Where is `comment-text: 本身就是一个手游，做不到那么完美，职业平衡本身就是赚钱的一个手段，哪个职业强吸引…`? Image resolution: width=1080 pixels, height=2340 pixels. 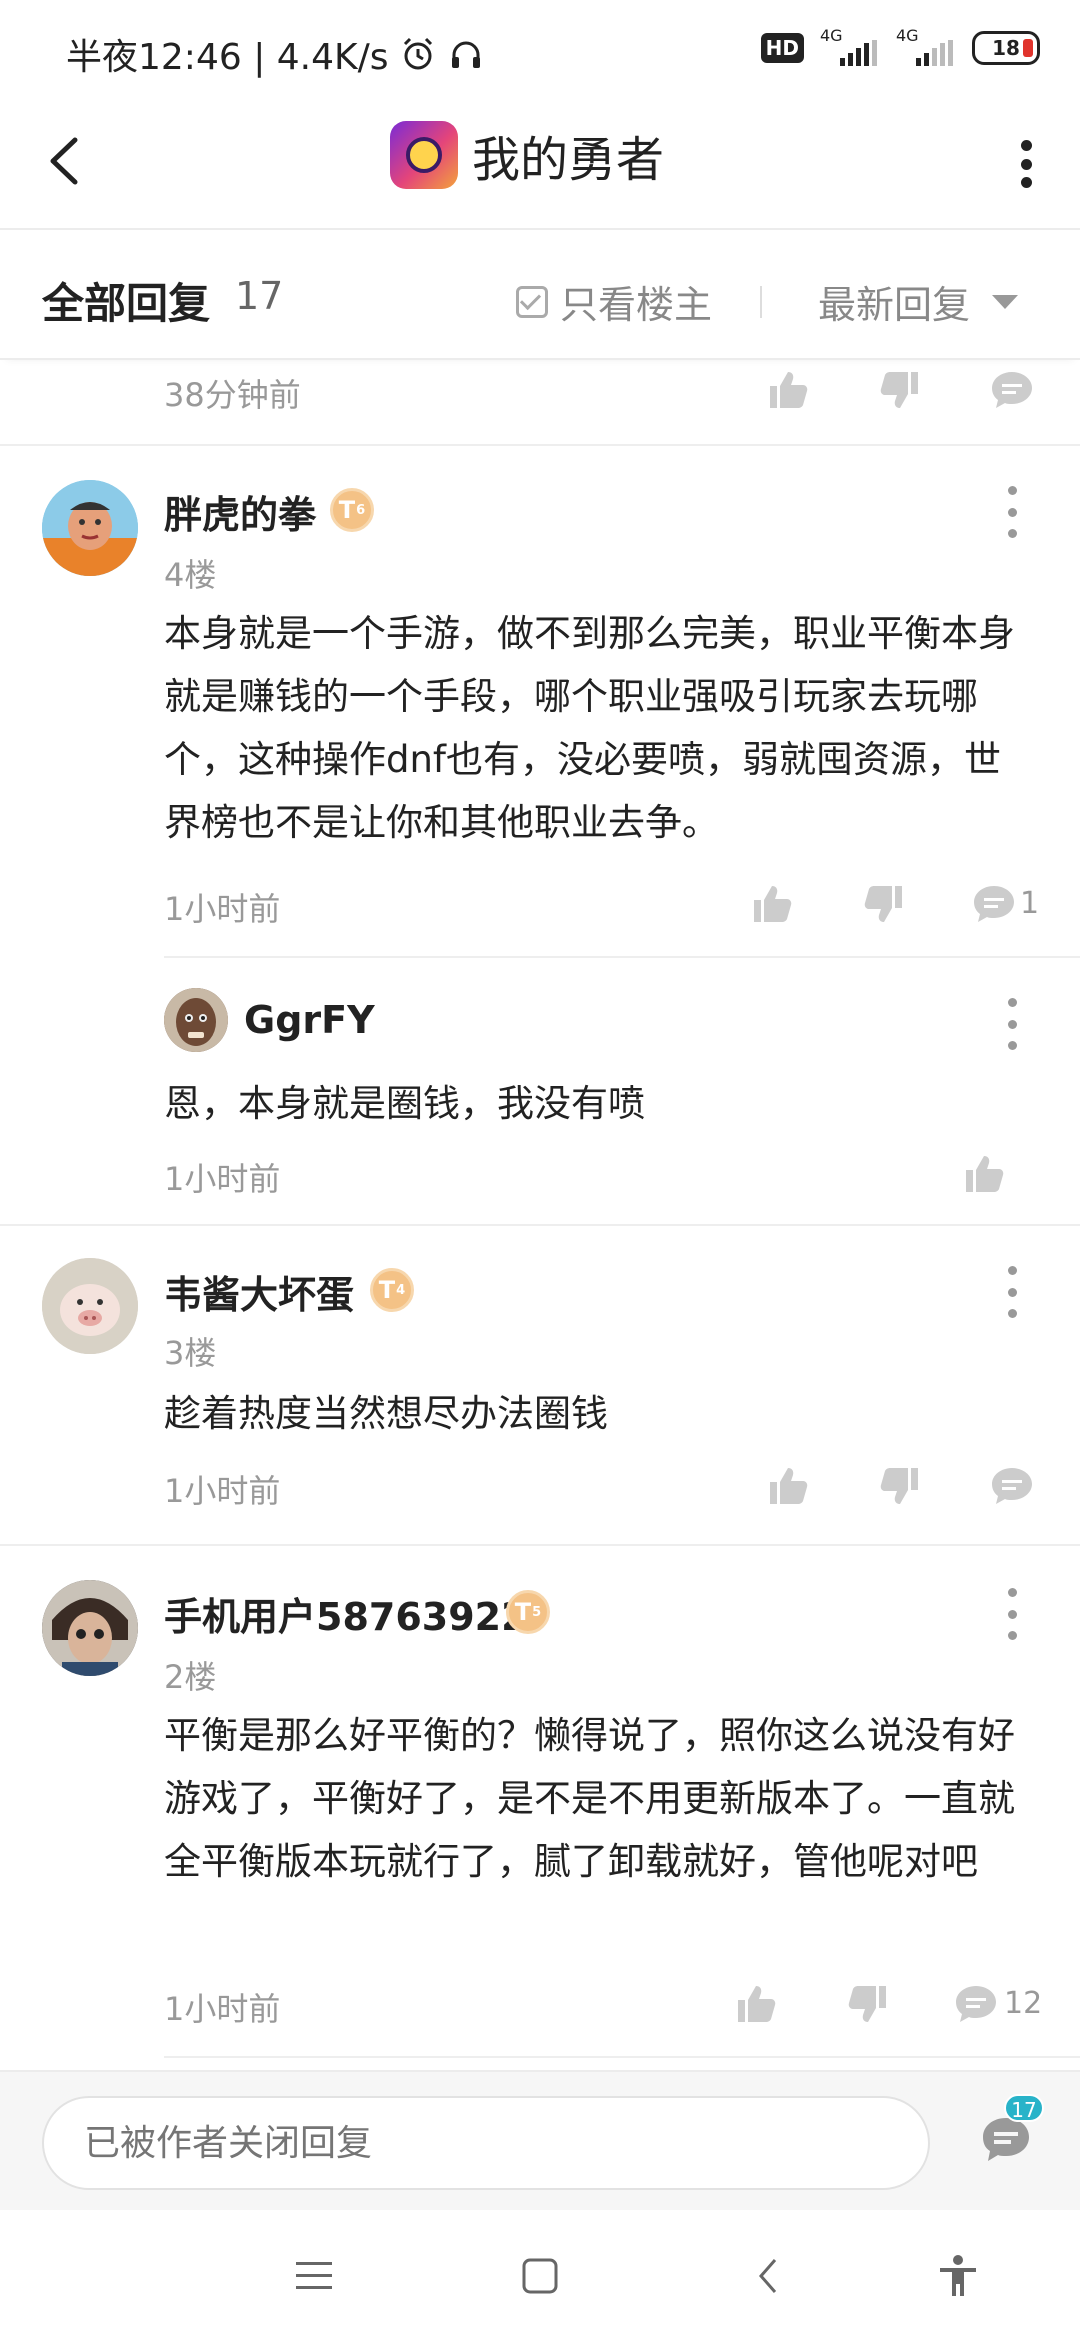 comment-text: 本身就是一个手游，做不到那么完美，职业平衡本身就是赚钱的一个手段，哪个职业强吸引… is located at coordinates (589, 728).